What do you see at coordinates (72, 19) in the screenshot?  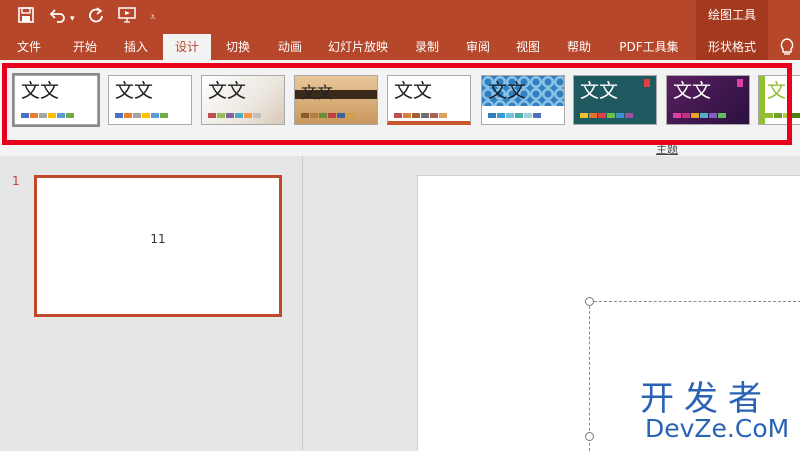 I see `chevron-down-icon: ▾` at bounding box center [72, 19].